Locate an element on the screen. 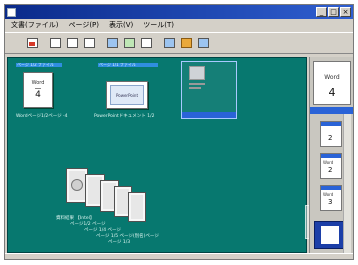  fan-page is located at coordinates (137, 207).